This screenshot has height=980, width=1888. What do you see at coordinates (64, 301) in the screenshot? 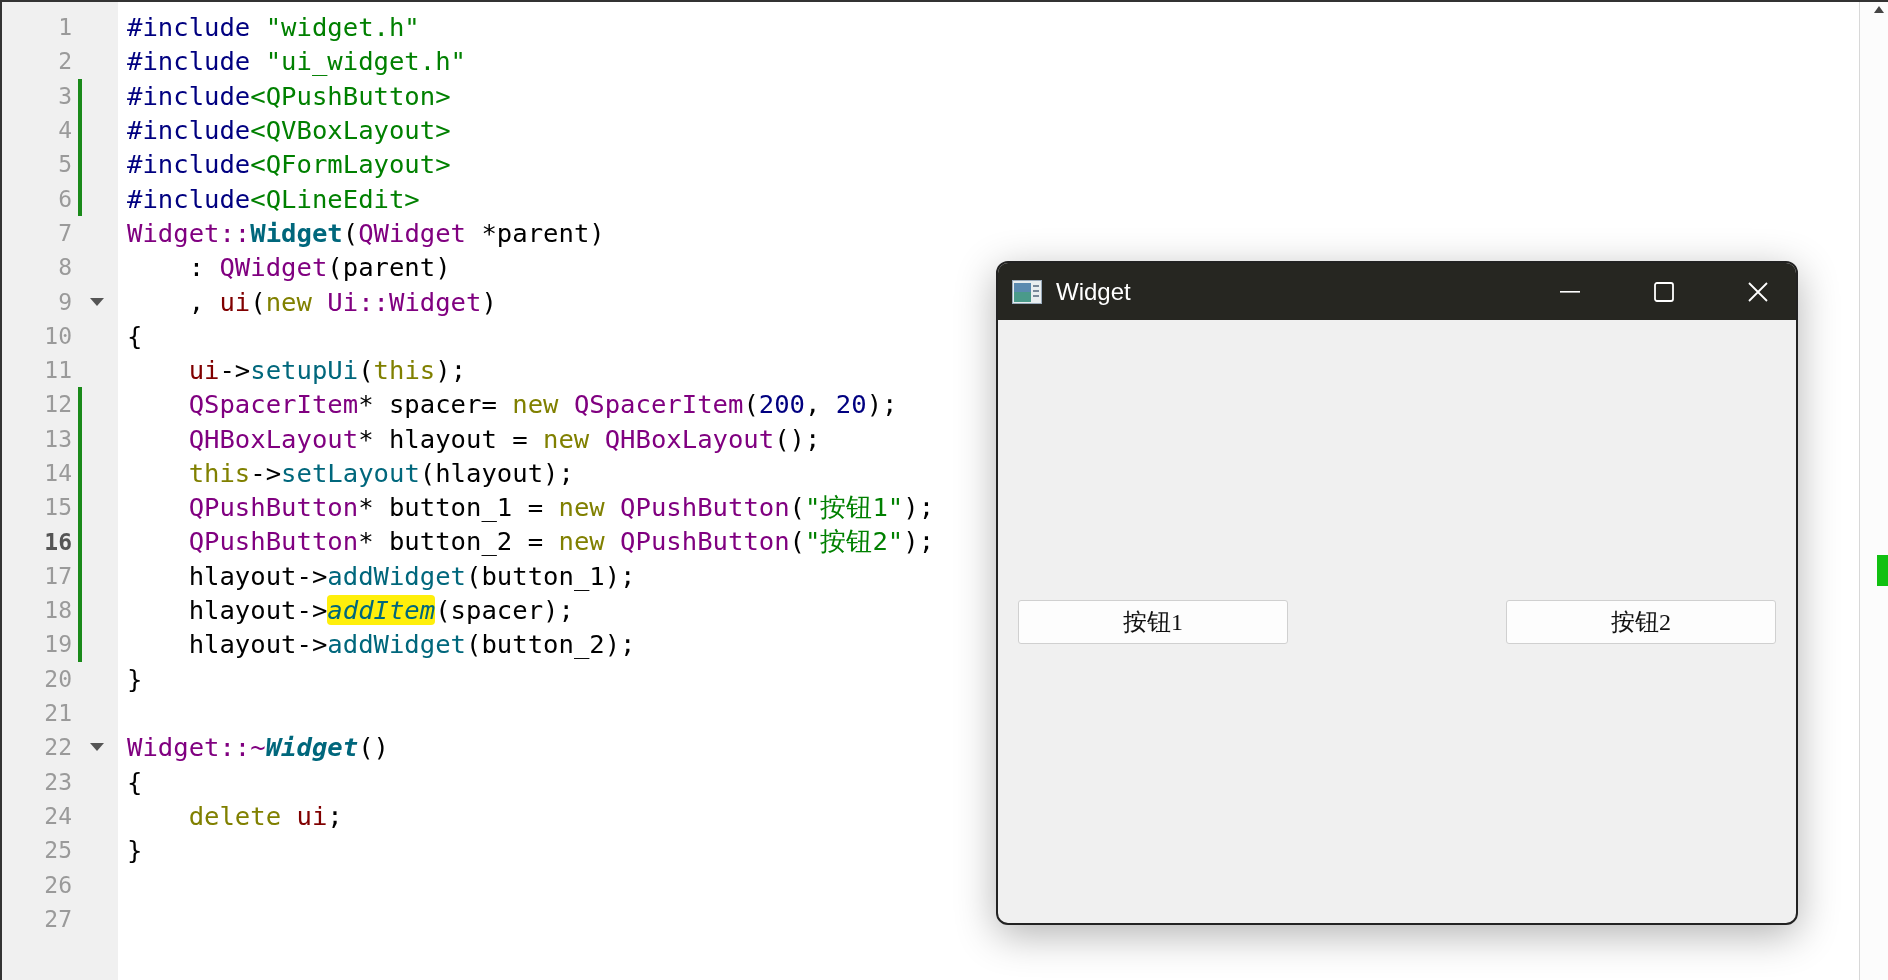
I see `line-number: 9` at bounding box center [64, 301].